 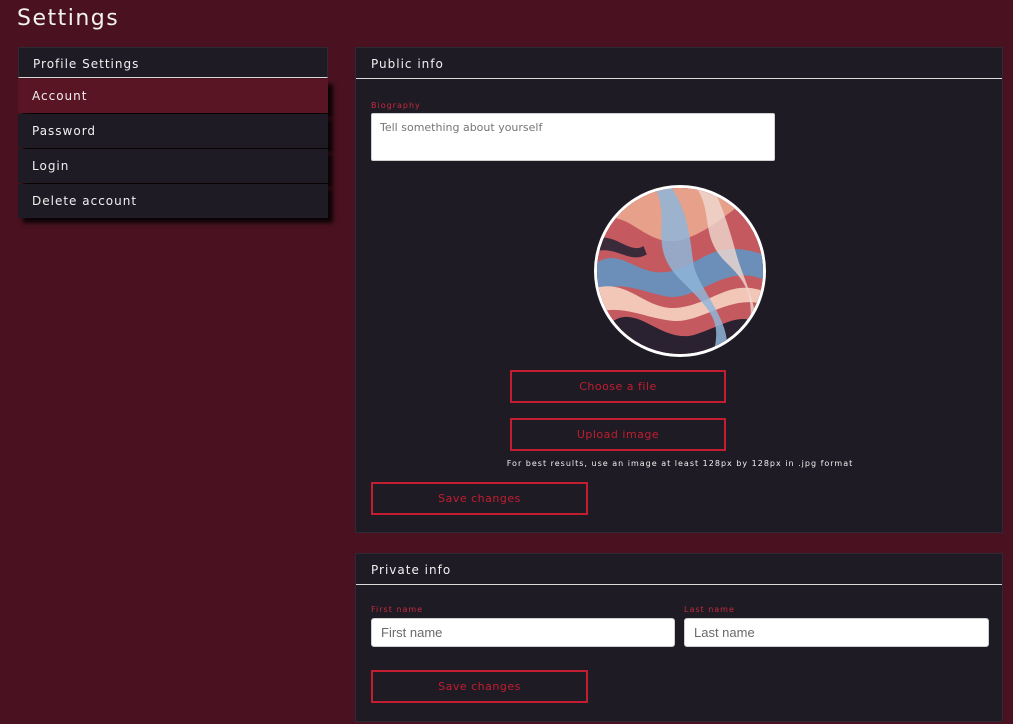 I want to click on avatar-image, so click(x=680, y=271).